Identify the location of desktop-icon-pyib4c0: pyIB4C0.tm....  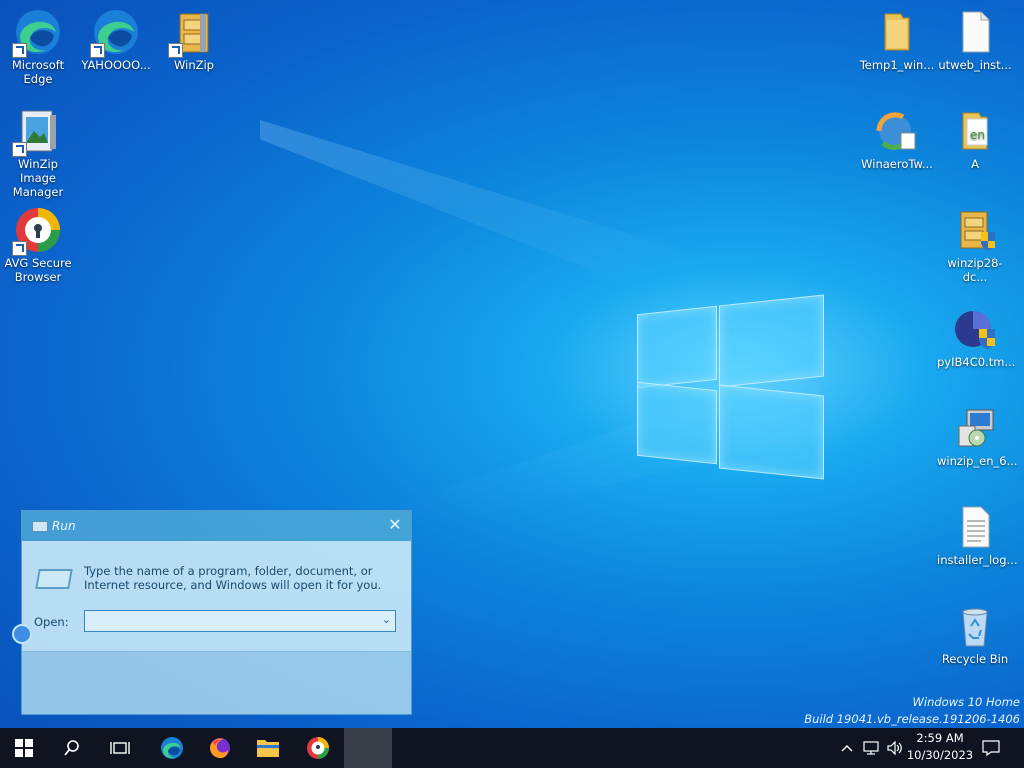
(976, 337).